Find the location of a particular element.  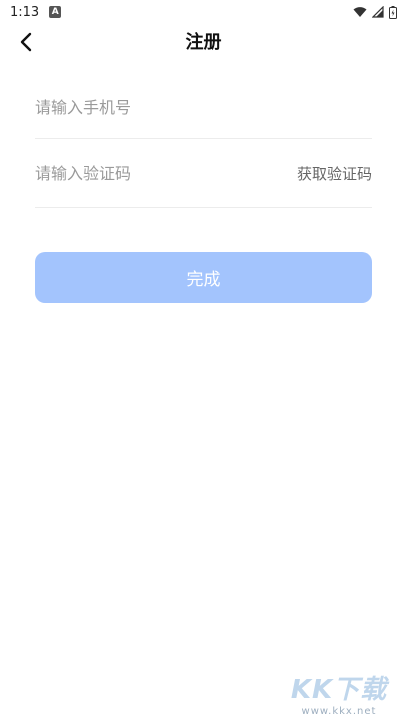

notification-icon: A is located at coordinates (55, 12).